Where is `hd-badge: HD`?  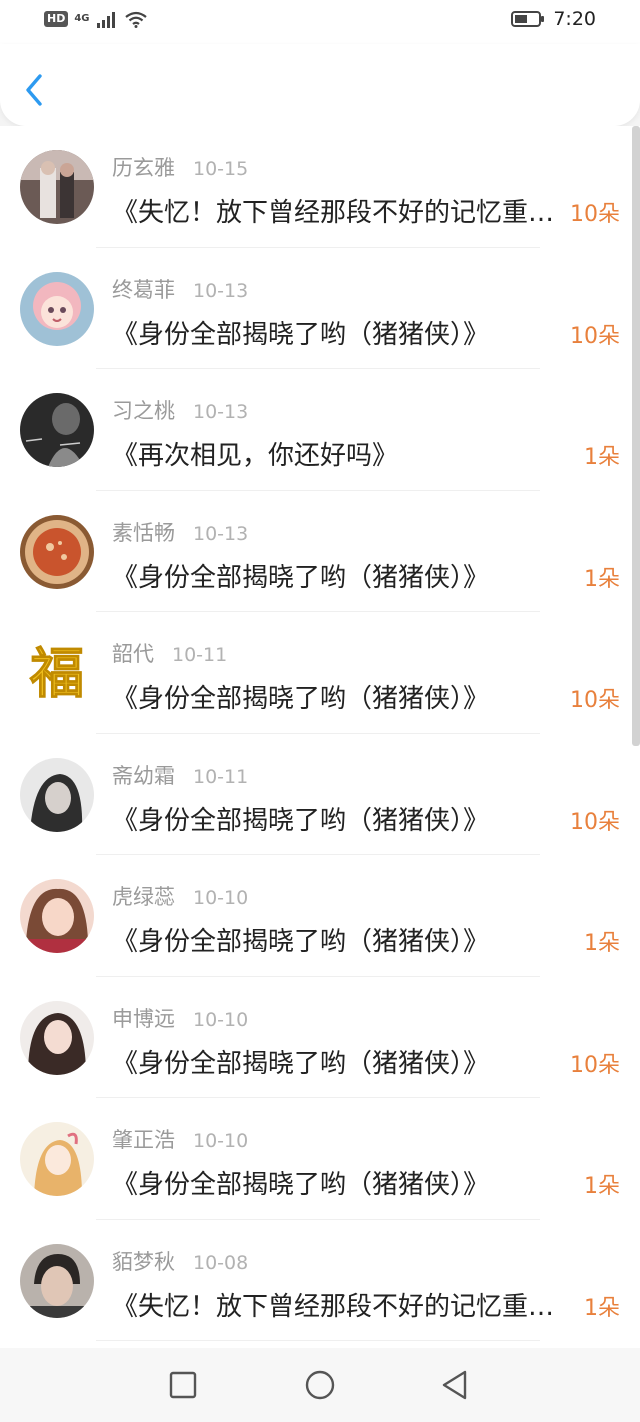
hd-badge: HD is located at coordinates (56, 19).